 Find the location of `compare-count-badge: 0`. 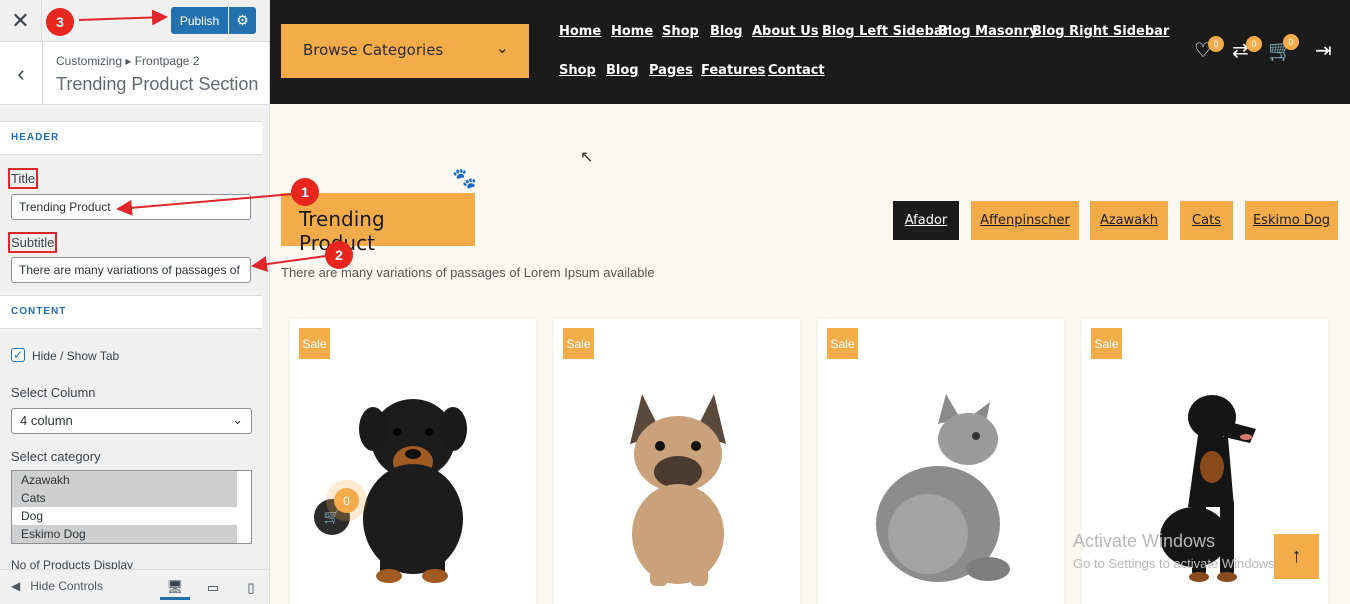

compare-count-badge: 0 is located at coordinates (1254, 44).